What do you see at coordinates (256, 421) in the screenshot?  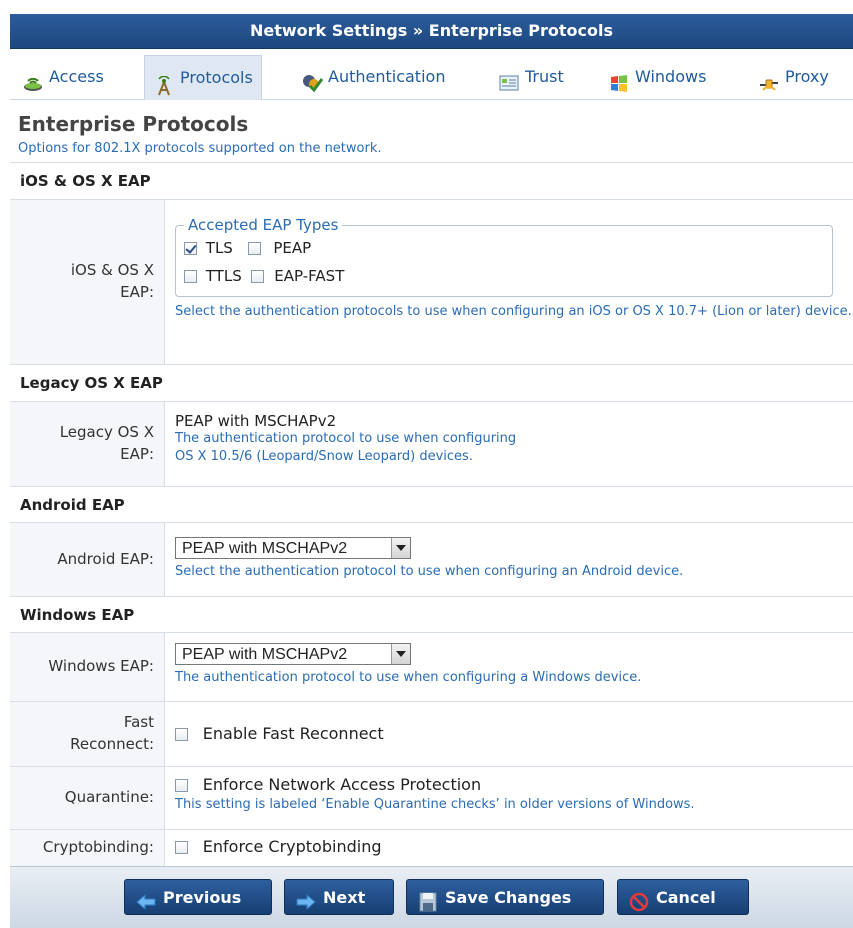 I see `legacy-eap-value: PEAP with MSCHAPv2` at bounding box center [256, 421].